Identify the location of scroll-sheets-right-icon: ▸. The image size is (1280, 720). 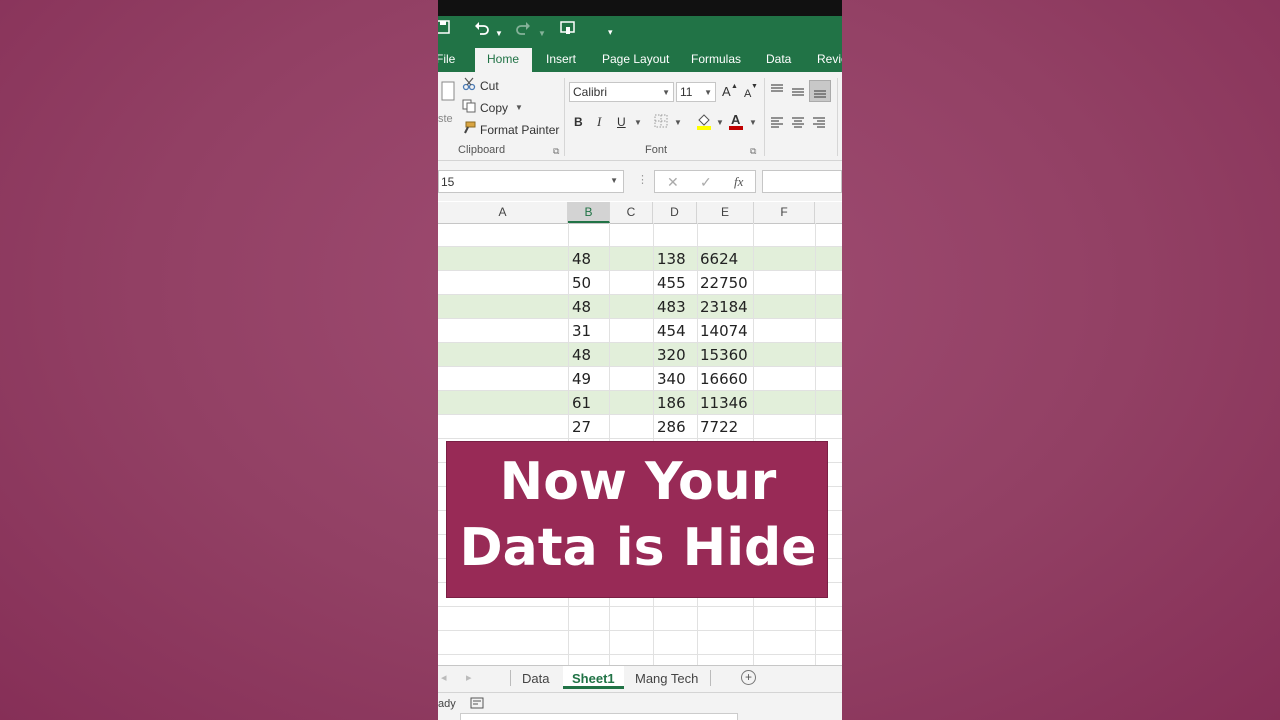
(469, 677).